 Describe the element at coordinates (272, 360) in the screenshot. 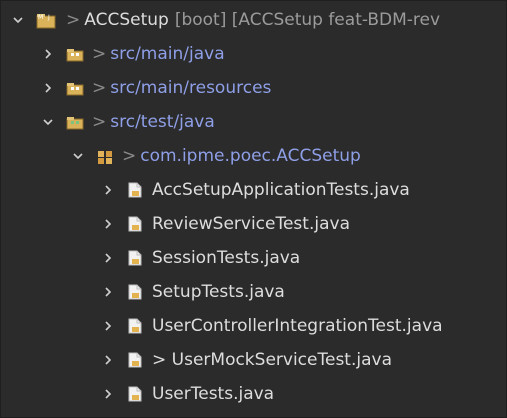

I see `file-label: > UserMockServiceTest.java` at that location.